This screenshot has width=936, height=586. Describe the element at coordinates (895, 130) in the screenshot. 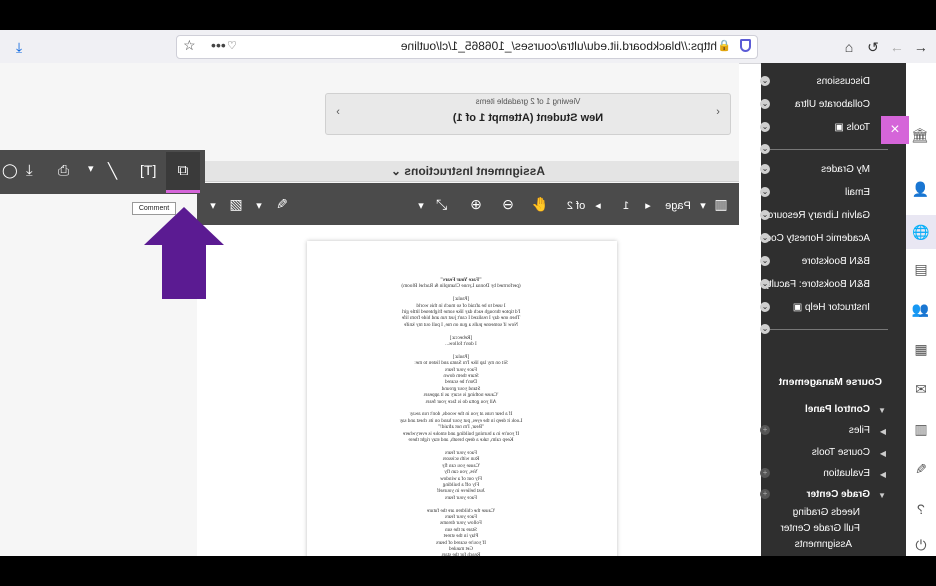

I see `close-icon: ×` at that location.